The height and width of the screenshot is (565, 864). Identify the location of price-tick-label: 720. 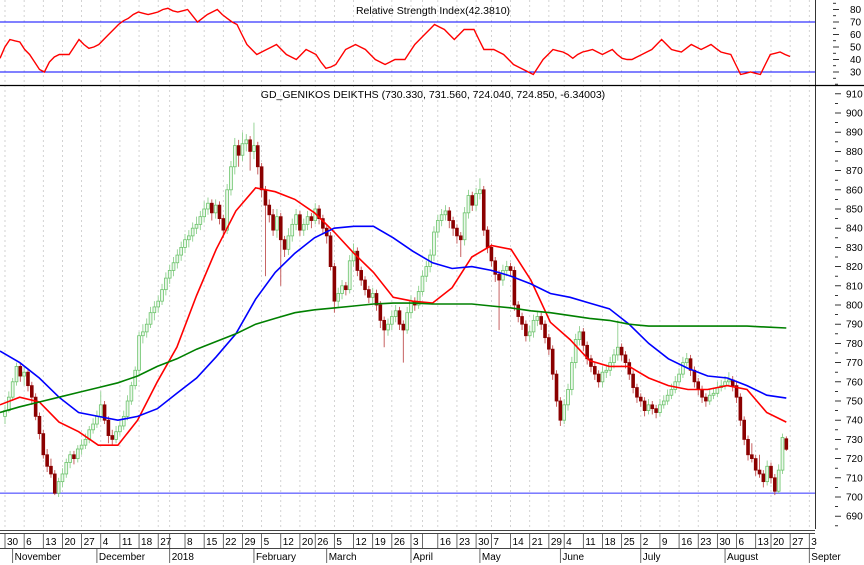
(854, 459).